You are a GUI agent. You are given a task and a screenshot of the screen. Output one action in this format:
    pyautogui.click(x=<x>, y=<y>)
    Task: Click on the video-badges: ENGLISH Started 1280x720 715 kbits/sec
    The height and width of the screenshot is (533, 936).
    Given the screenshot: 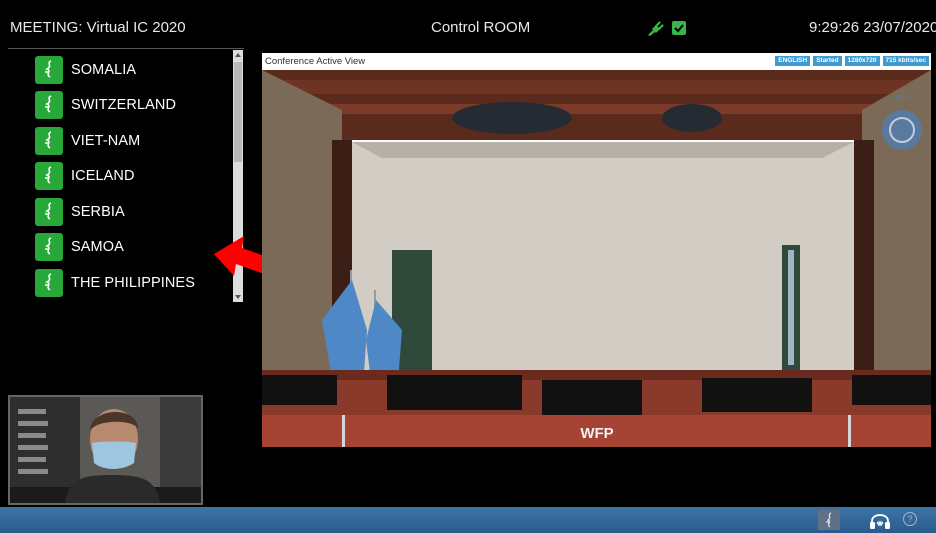 What is the action you would take?
    pyautogui.click(x=852, y=61)
    